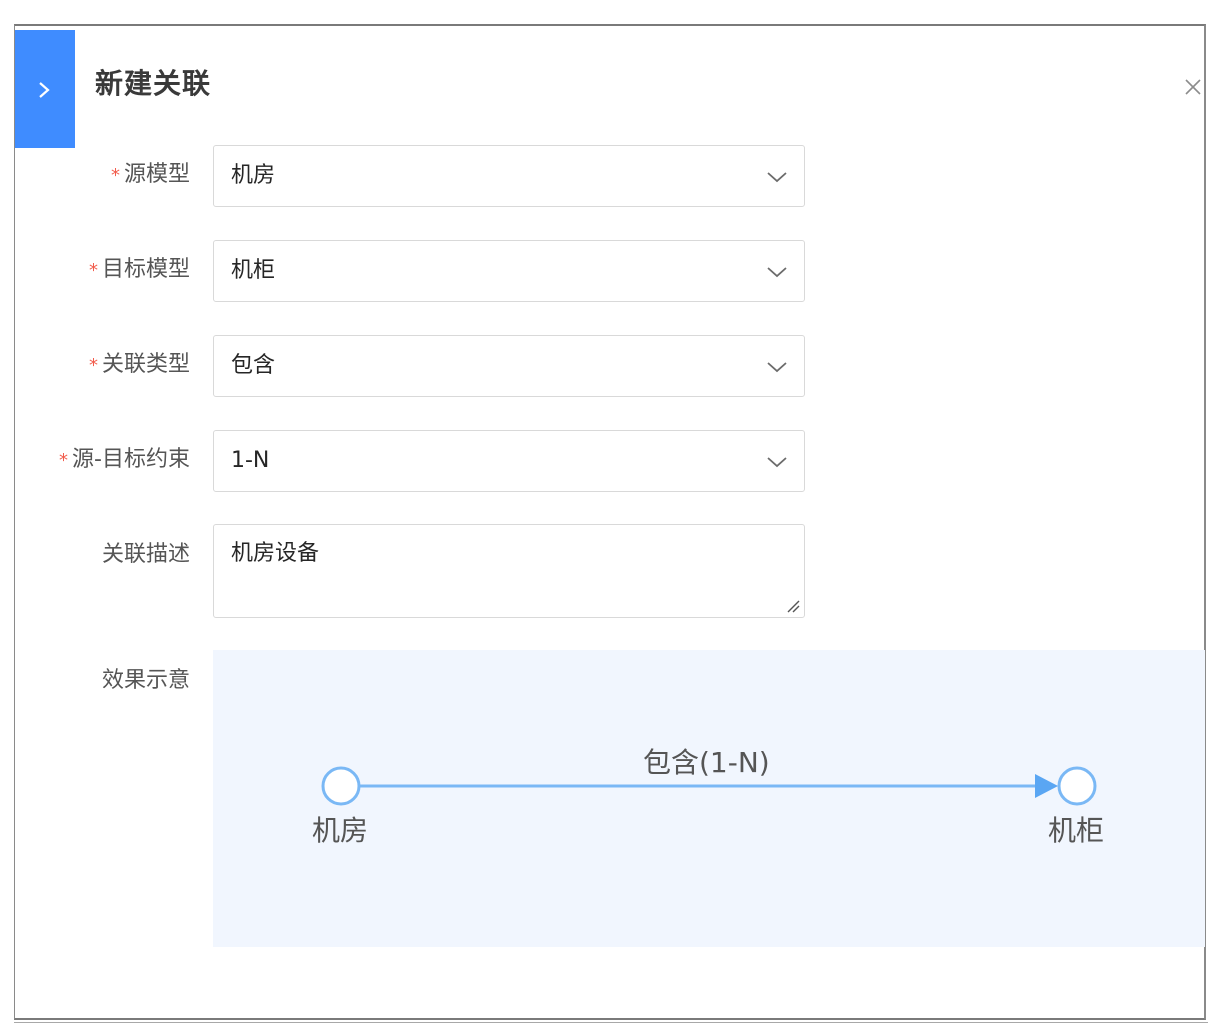 This screenshot has width=1222, height=1034. I want to click on constraint-label-text: 源-目标约束, so click(131, 459).